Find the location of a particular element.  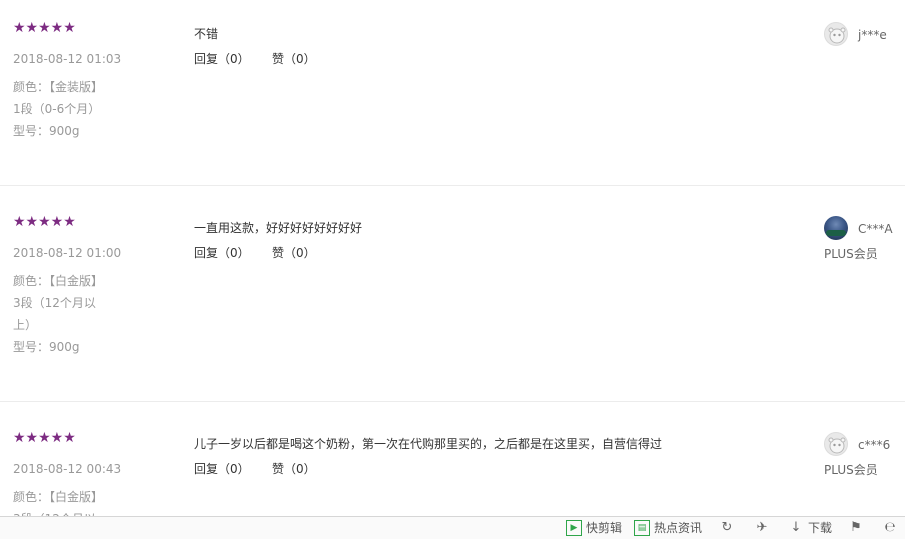

username: c***6 is located at coordinates (874, 445).